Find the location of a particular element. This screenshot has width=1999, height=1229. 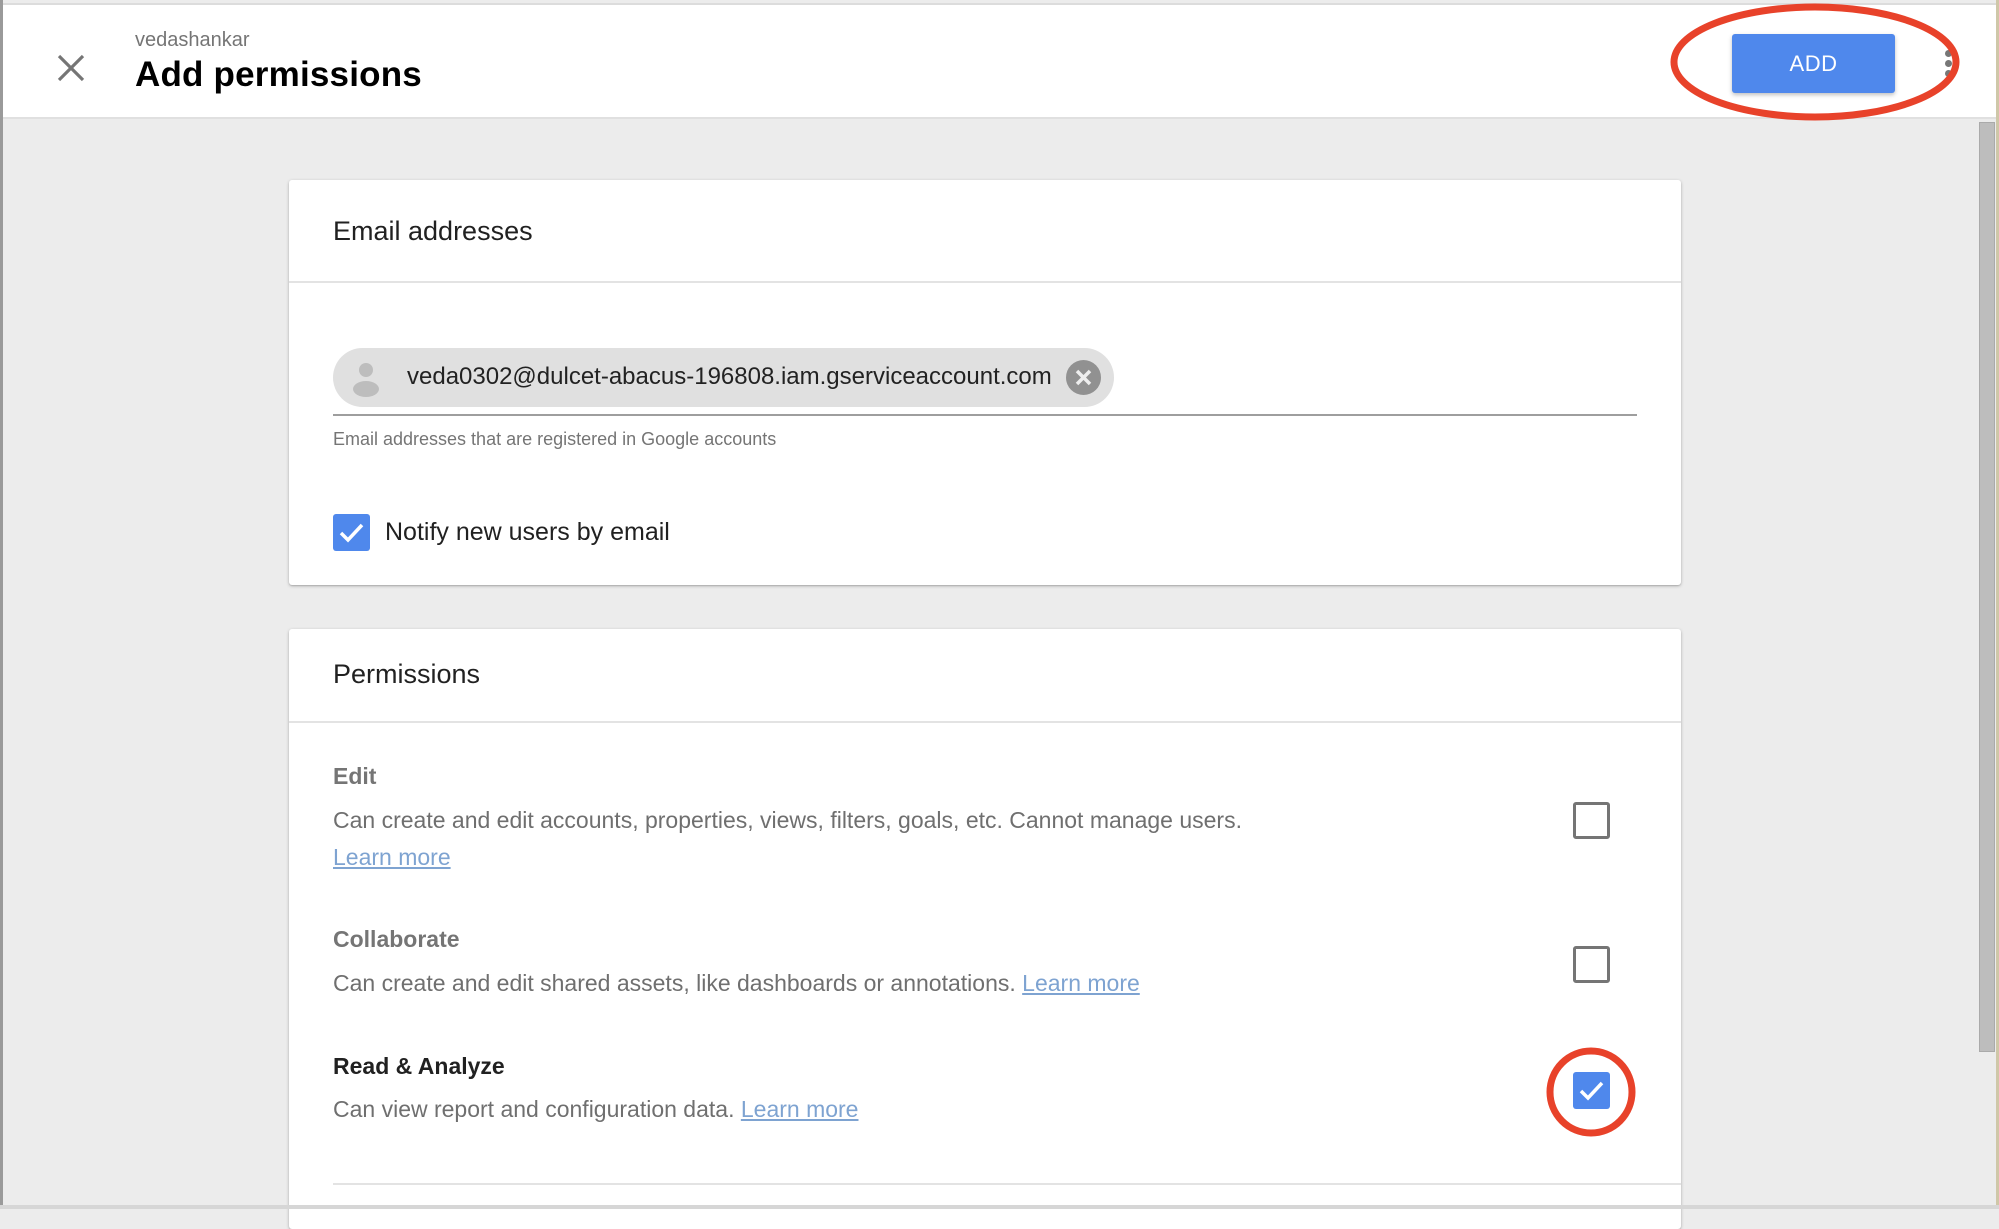

permissions-card-header: Permissions is located at coordinates (985, 676).